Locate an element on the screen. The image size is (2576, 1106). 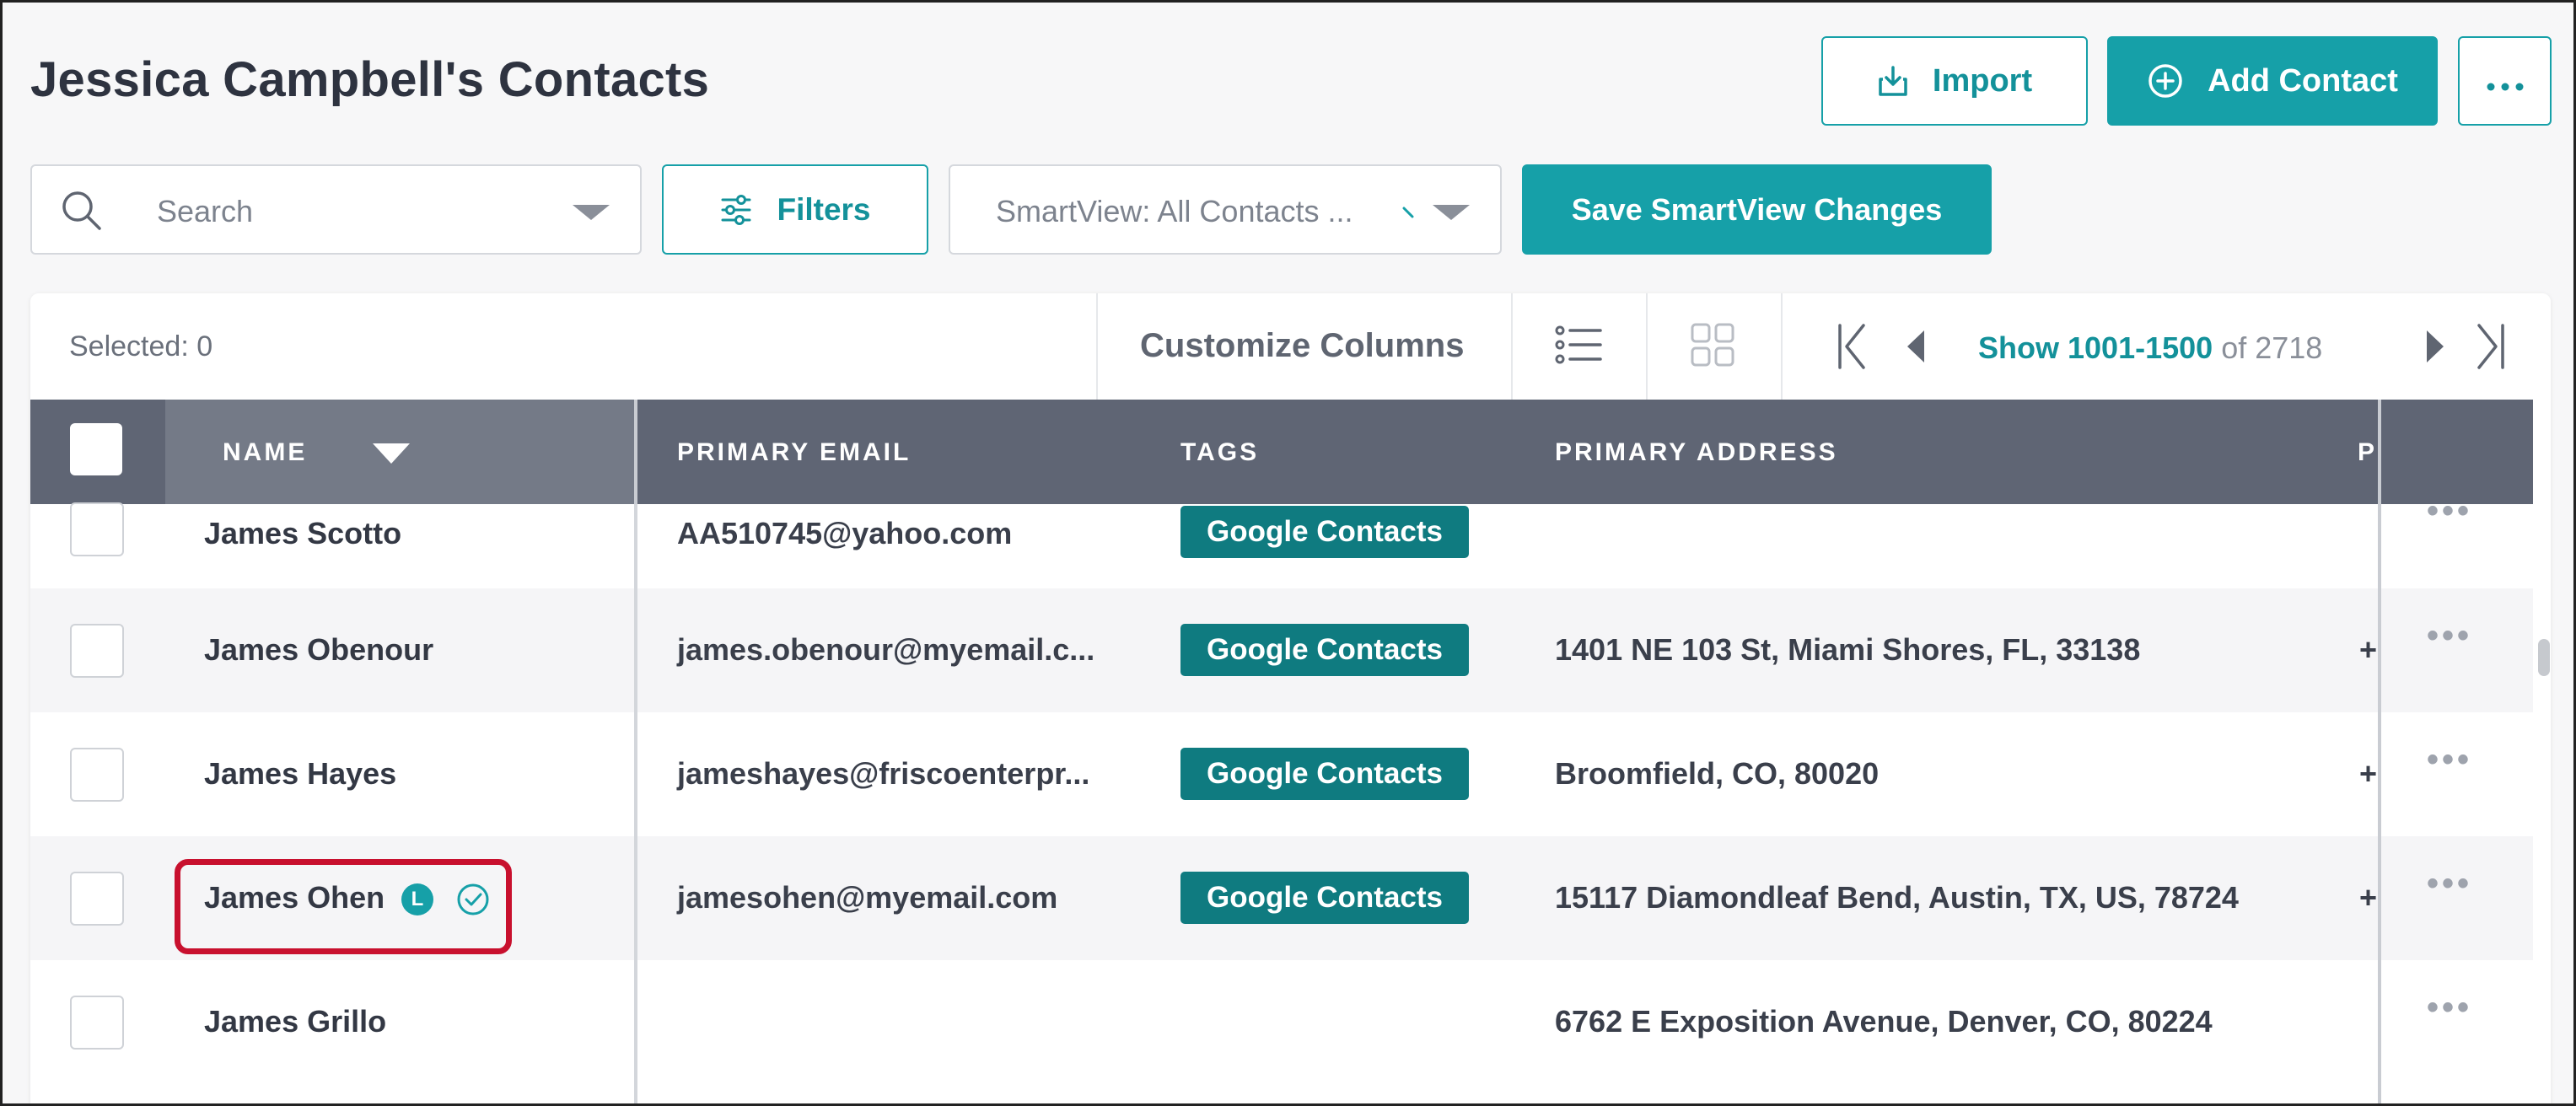
contact-name: James Hayes is located at coordinates (300, 774).